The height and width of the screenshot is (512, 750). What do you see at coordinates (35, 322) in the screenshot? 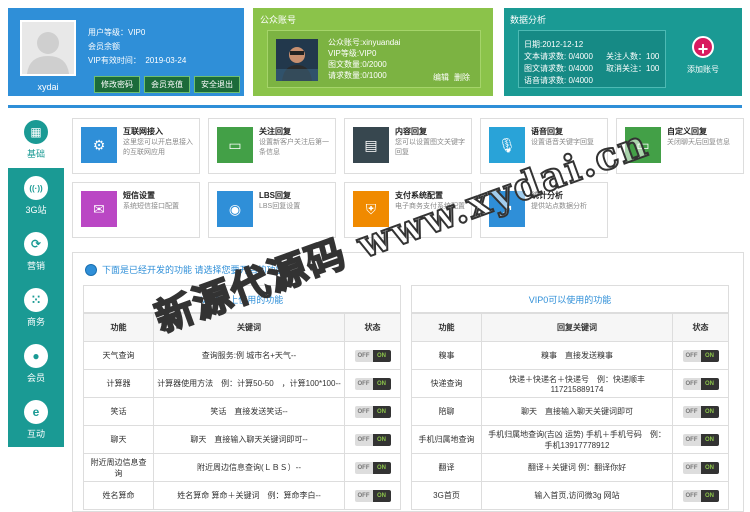
I see `sidebar-item-label: 商务` at bounding box center [35, 322].